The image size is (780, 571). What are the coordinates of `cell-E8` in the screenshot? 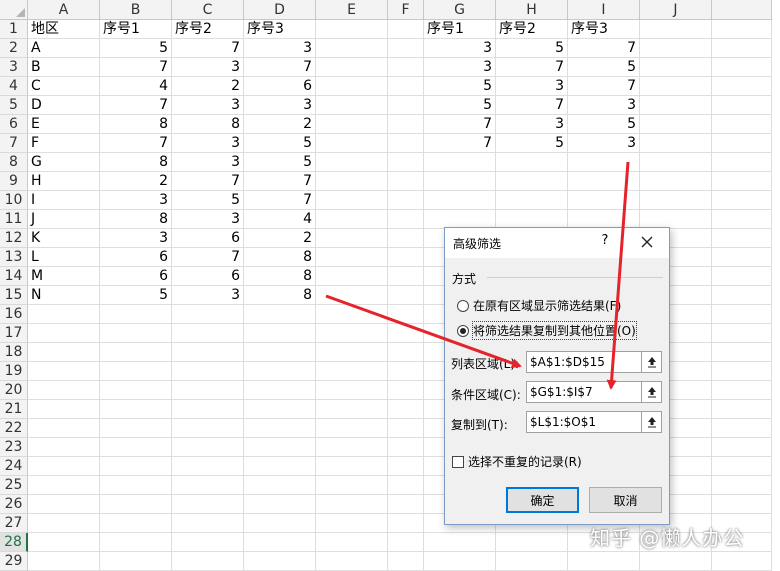 It's located at (352, 162).